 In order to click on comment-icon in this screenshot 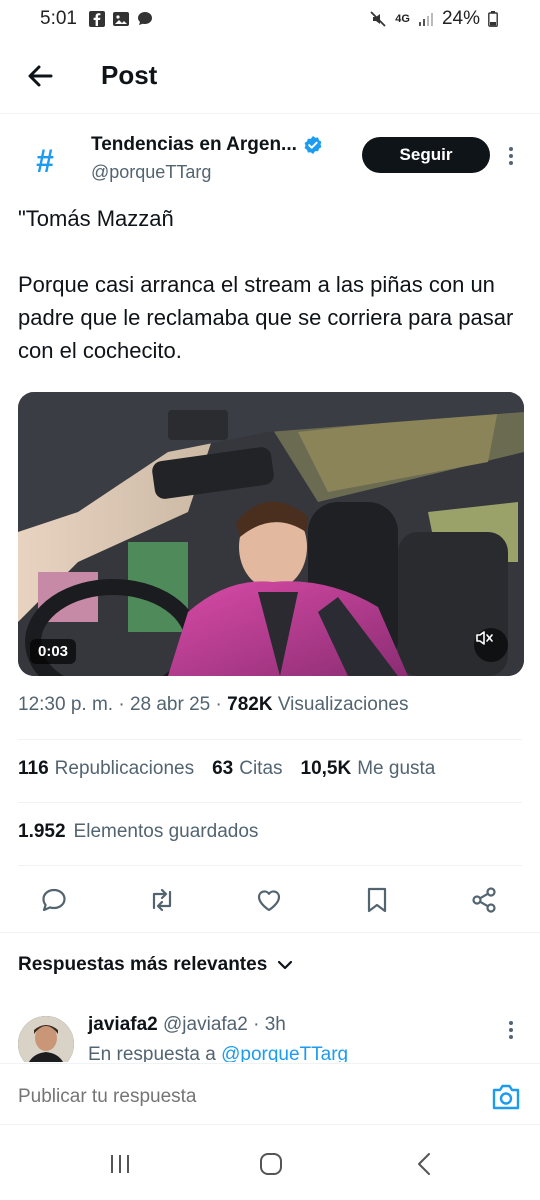, I will do `click(54, 900)`.